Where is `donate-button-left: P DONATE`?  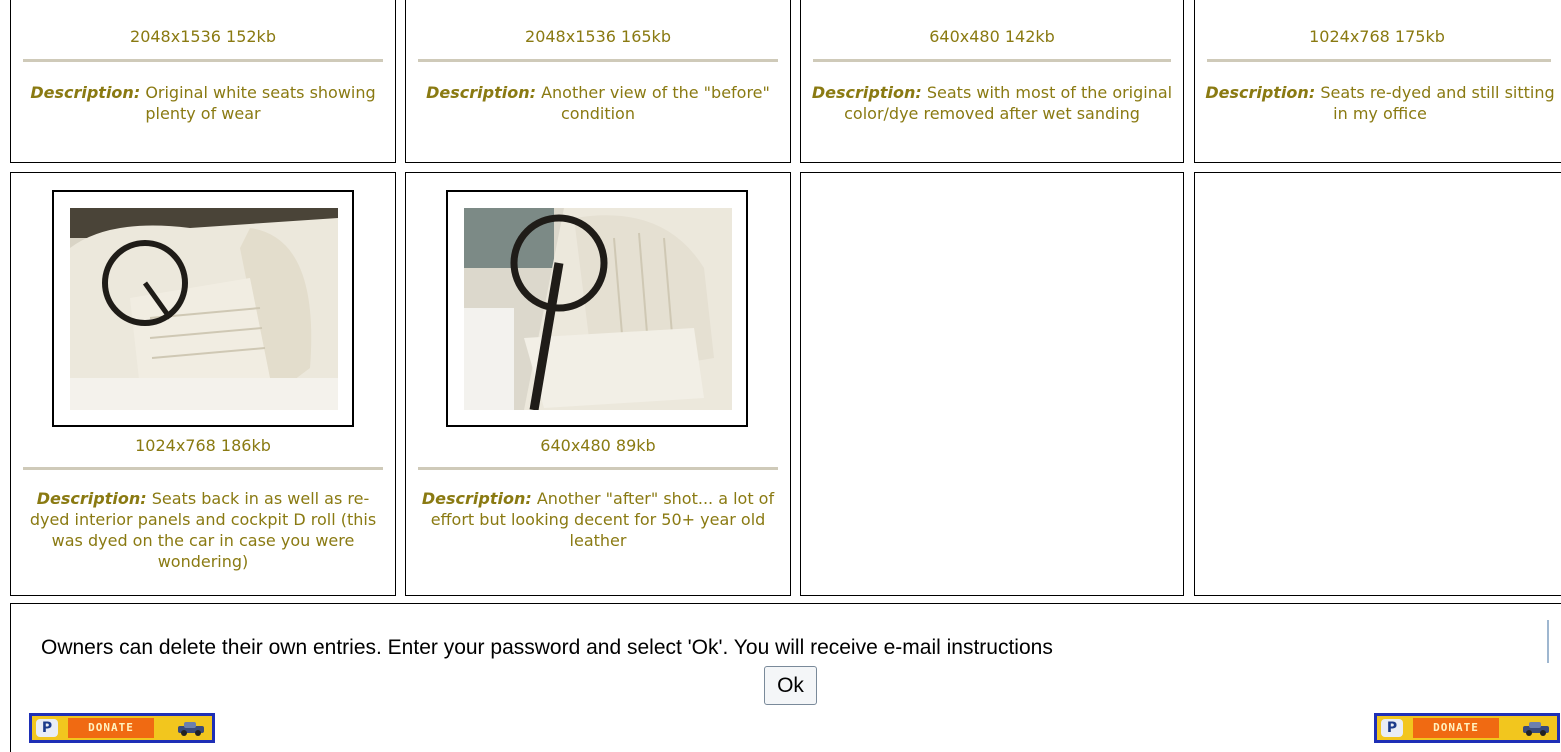 donate-button-left: P DONATE is located at coordinates (122, 728).